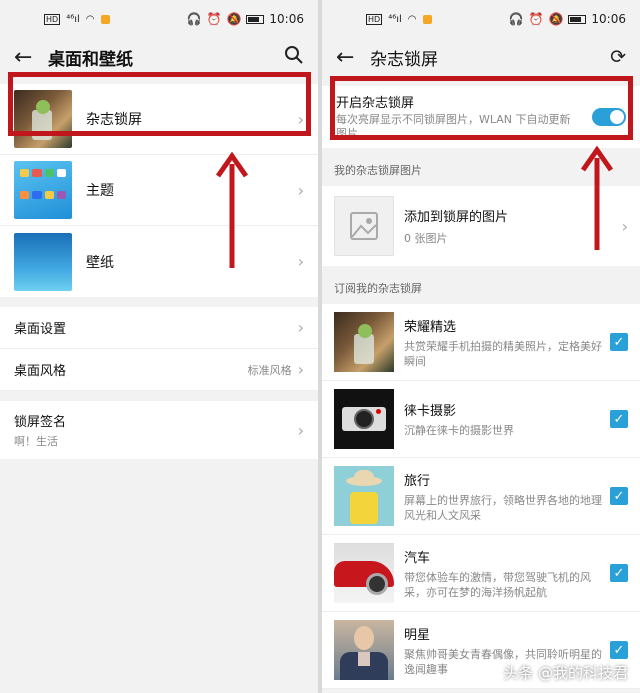  What do you see at coordinates (269, 370) in the screenshot?
I see `row-value: 标准风格` at bounding box center [269, 370].